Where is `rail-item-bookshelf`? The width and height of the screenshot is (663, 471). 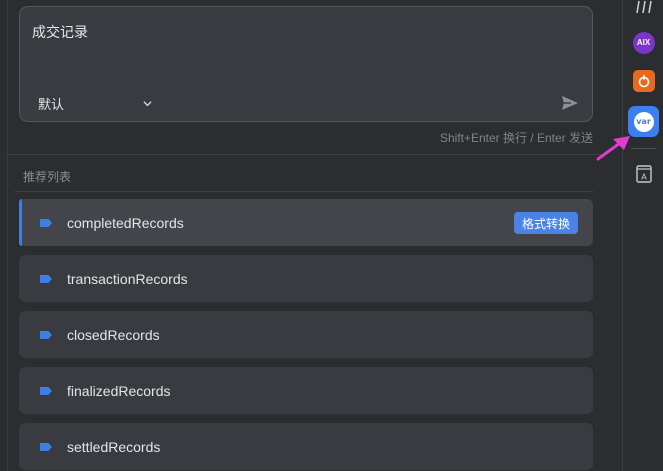 rail-item-bookshelf is located at coordinates (643, 9).